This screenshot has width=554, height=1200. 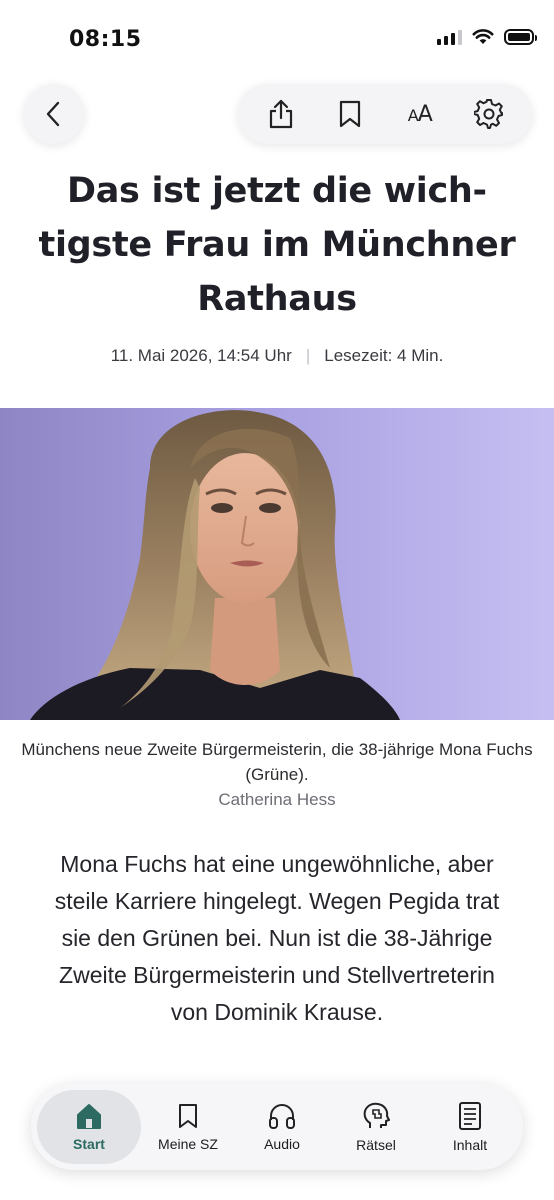 What do you see at coordinates (384, 355) in the screenshot?
I see `reading-time: Lesezeit: 4 Min.` at bounding box center [384, 355].